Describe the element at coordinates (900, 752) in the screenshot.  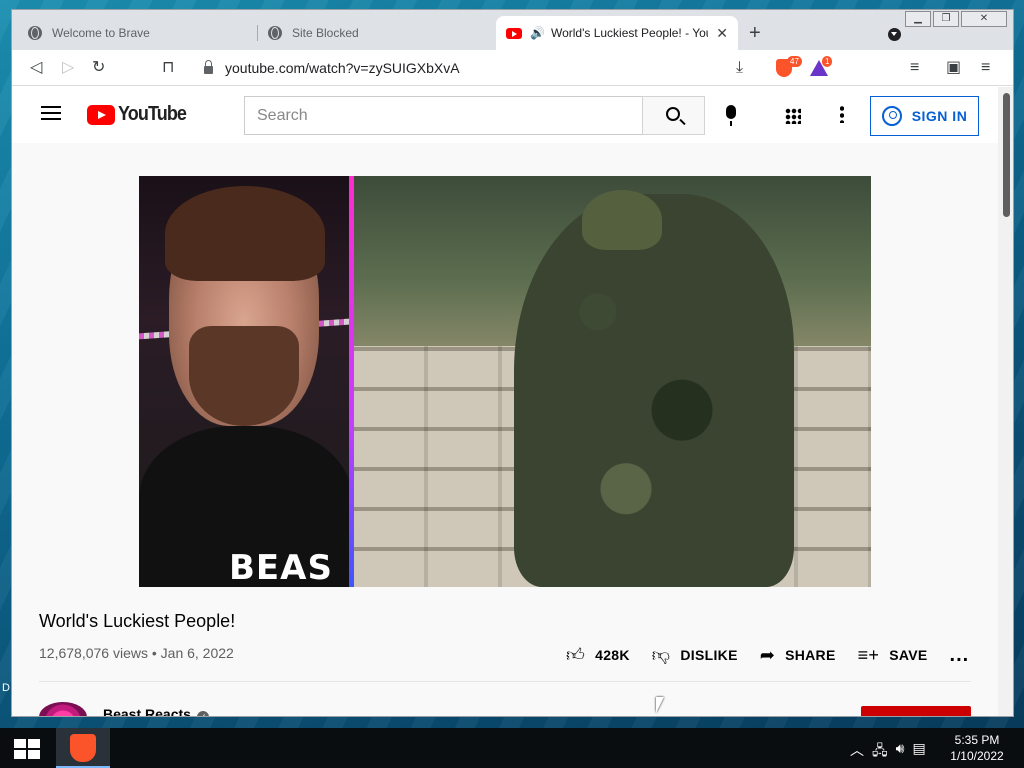
I see `volume-icon: 🔊︎` at that location.